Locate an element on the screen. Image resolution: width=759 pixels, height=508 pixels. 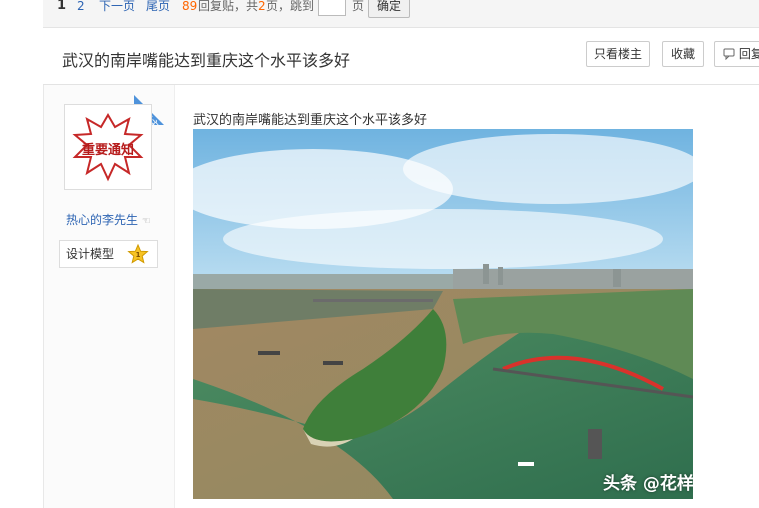
author-username-text: 热心的李先生 is located at coordinates (102, 220).